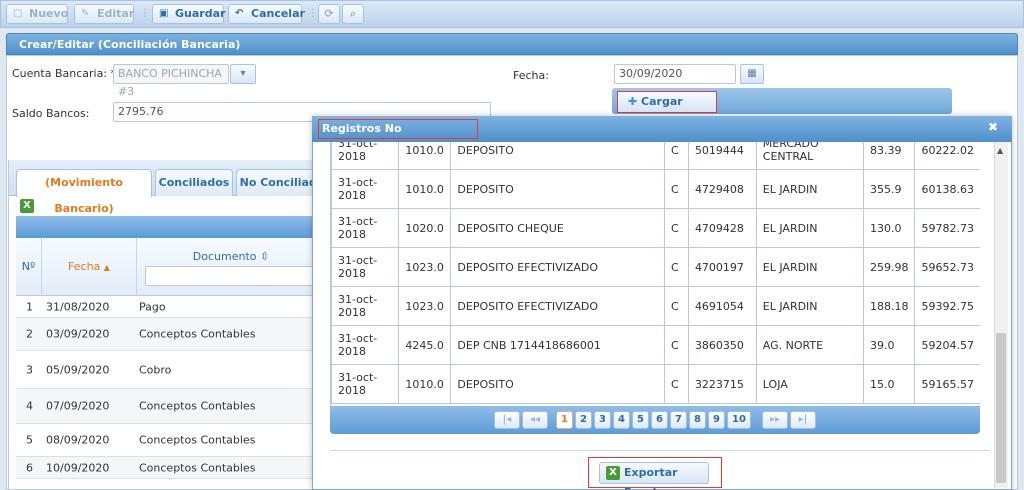 The width and height of the screenshot is (1024, 490). Describe the element at coordinates (947, 267) in the screenshot. I see `registro-cell-saldo: 59652.73` at that location.